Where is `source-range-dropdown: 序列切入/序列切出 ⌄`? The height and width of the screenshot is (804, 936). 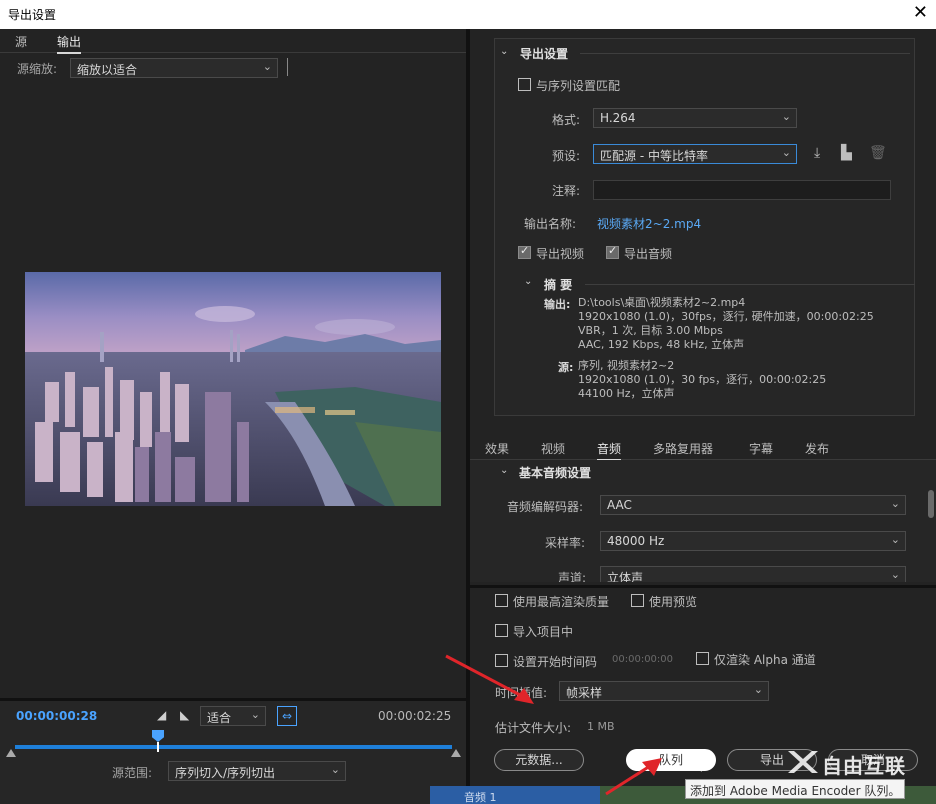 source-range-dropdown: 序列切入/序列切出 ⌄ is located at coordinates (257, 771).